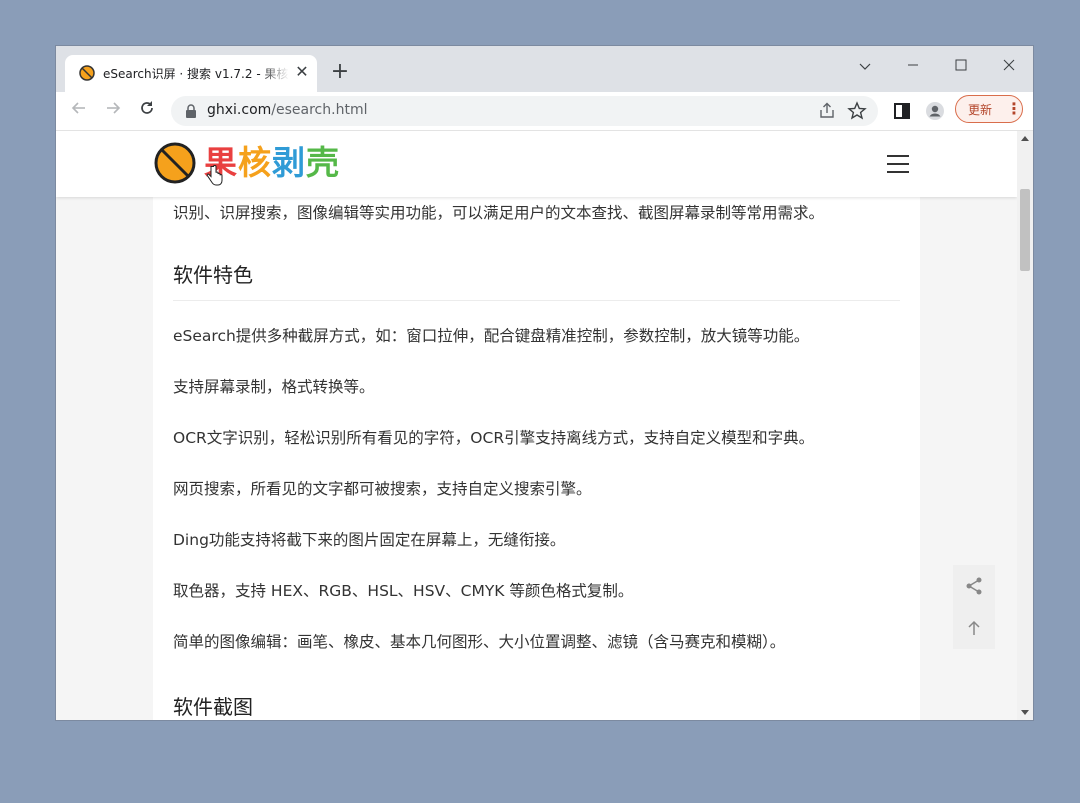  What do you see at coordinates (827, 111) in the screenshot?
I see `share-icon` at bounding box center [827, 111].